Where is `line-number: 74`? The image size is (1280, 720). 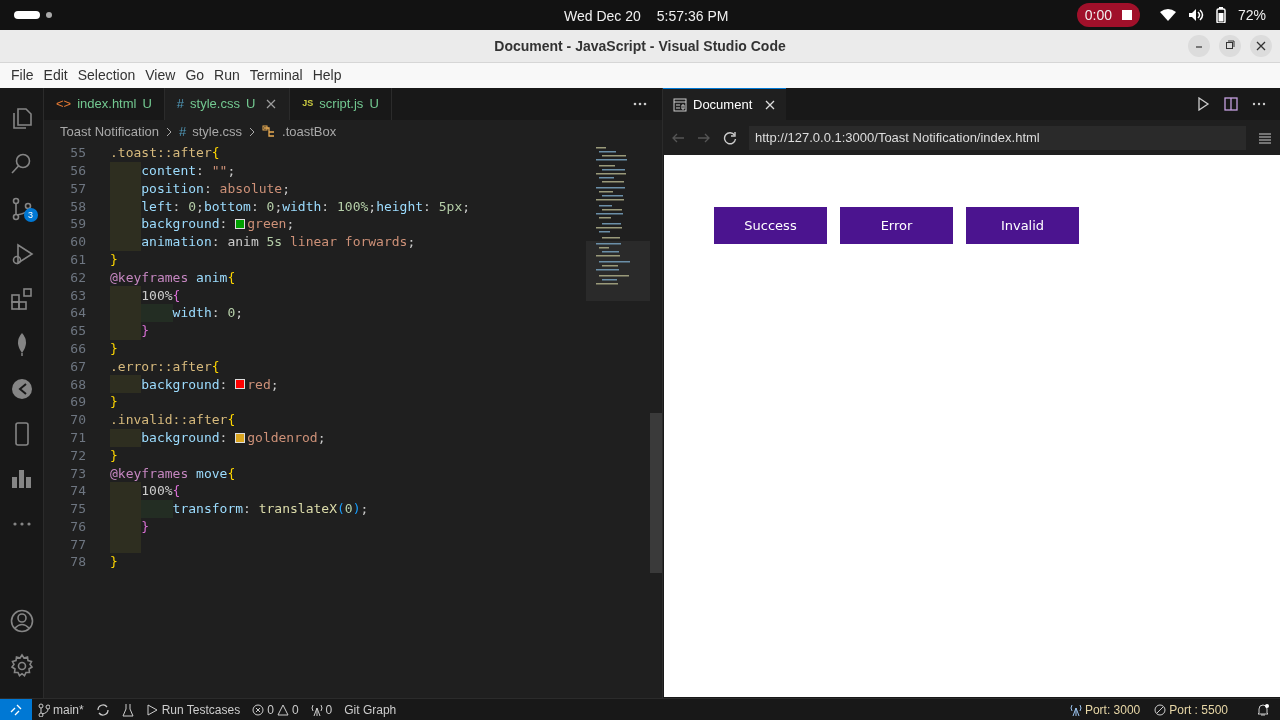 line-number: 74 is located at coordinates (77, 491).